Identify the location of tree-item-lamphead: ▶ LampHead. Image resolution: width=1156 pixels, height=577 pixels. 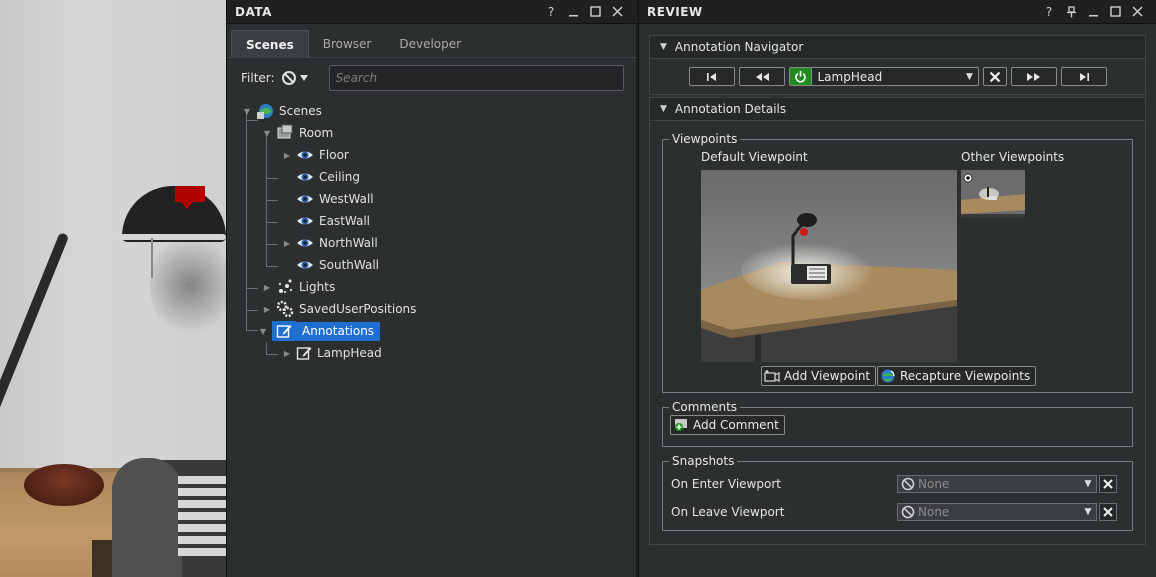
(332, 353).